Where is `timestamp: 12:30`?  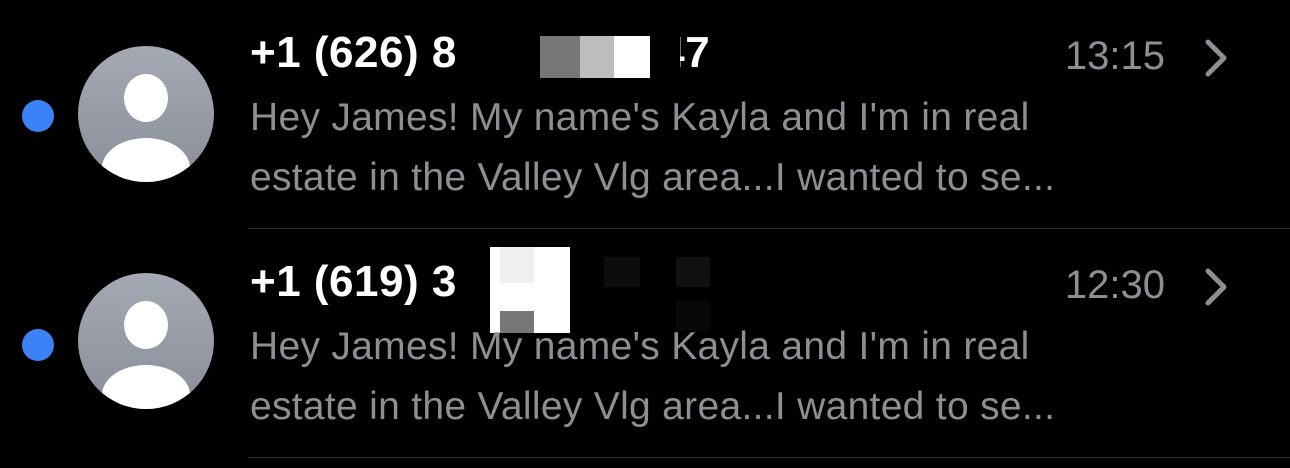 timestamp: 12:30 is located at coordinates (1114, 285).